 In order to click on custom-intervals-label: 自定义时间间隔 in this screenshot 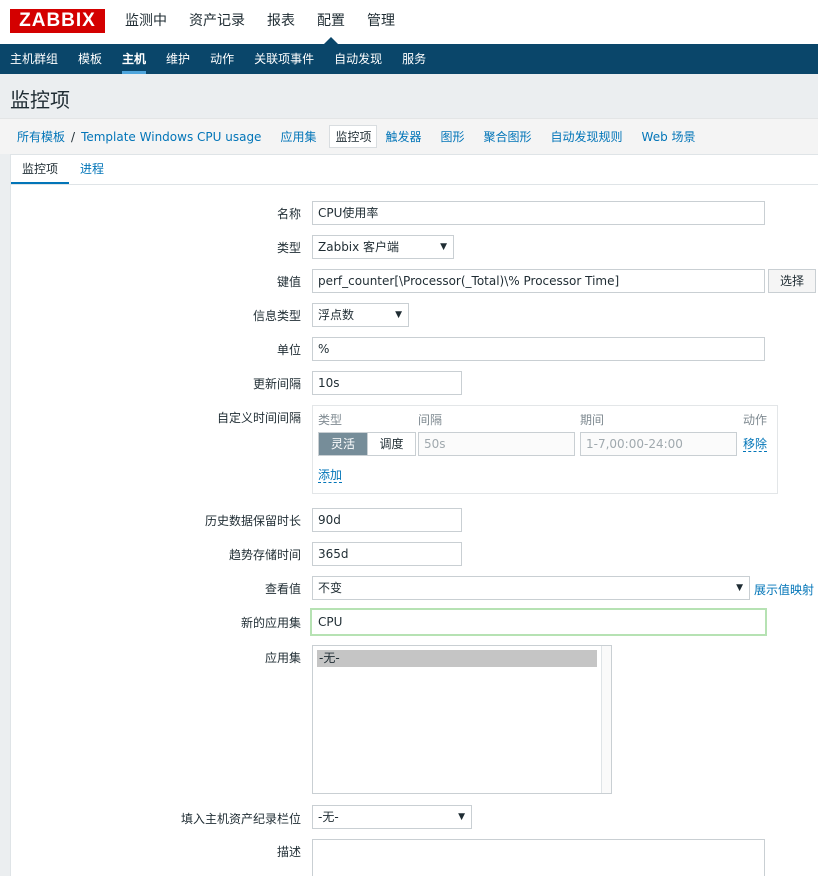, I will do `click(258, 418)`.